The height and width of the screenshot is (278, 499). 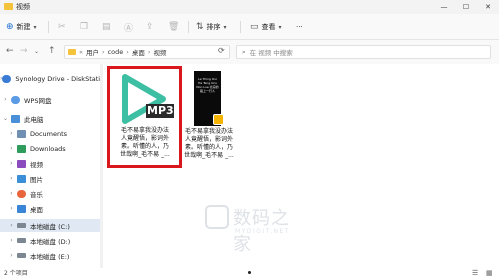 I want to click on sidebar-item-drive-c: › 本地磁盘 (C:), so click(x=50, y=225).